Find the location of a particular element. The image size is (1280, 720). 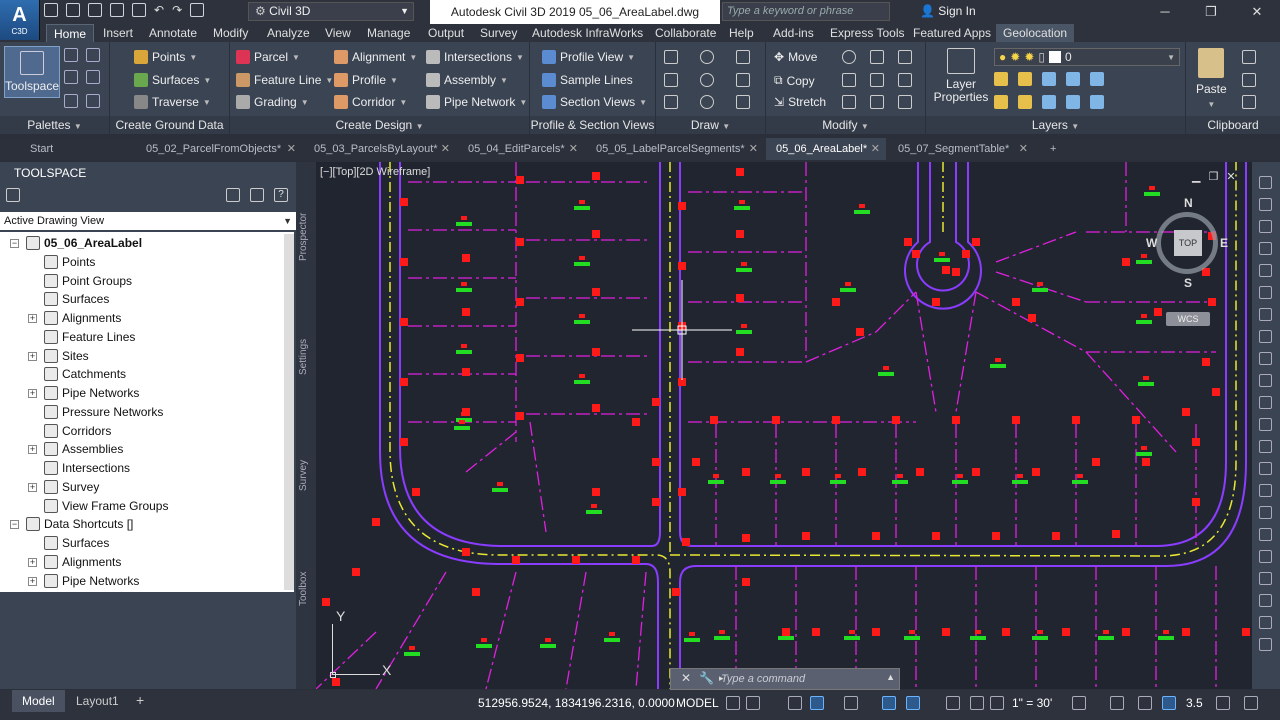

layer-tool-7-icon is located at coordinates (1025, 102).